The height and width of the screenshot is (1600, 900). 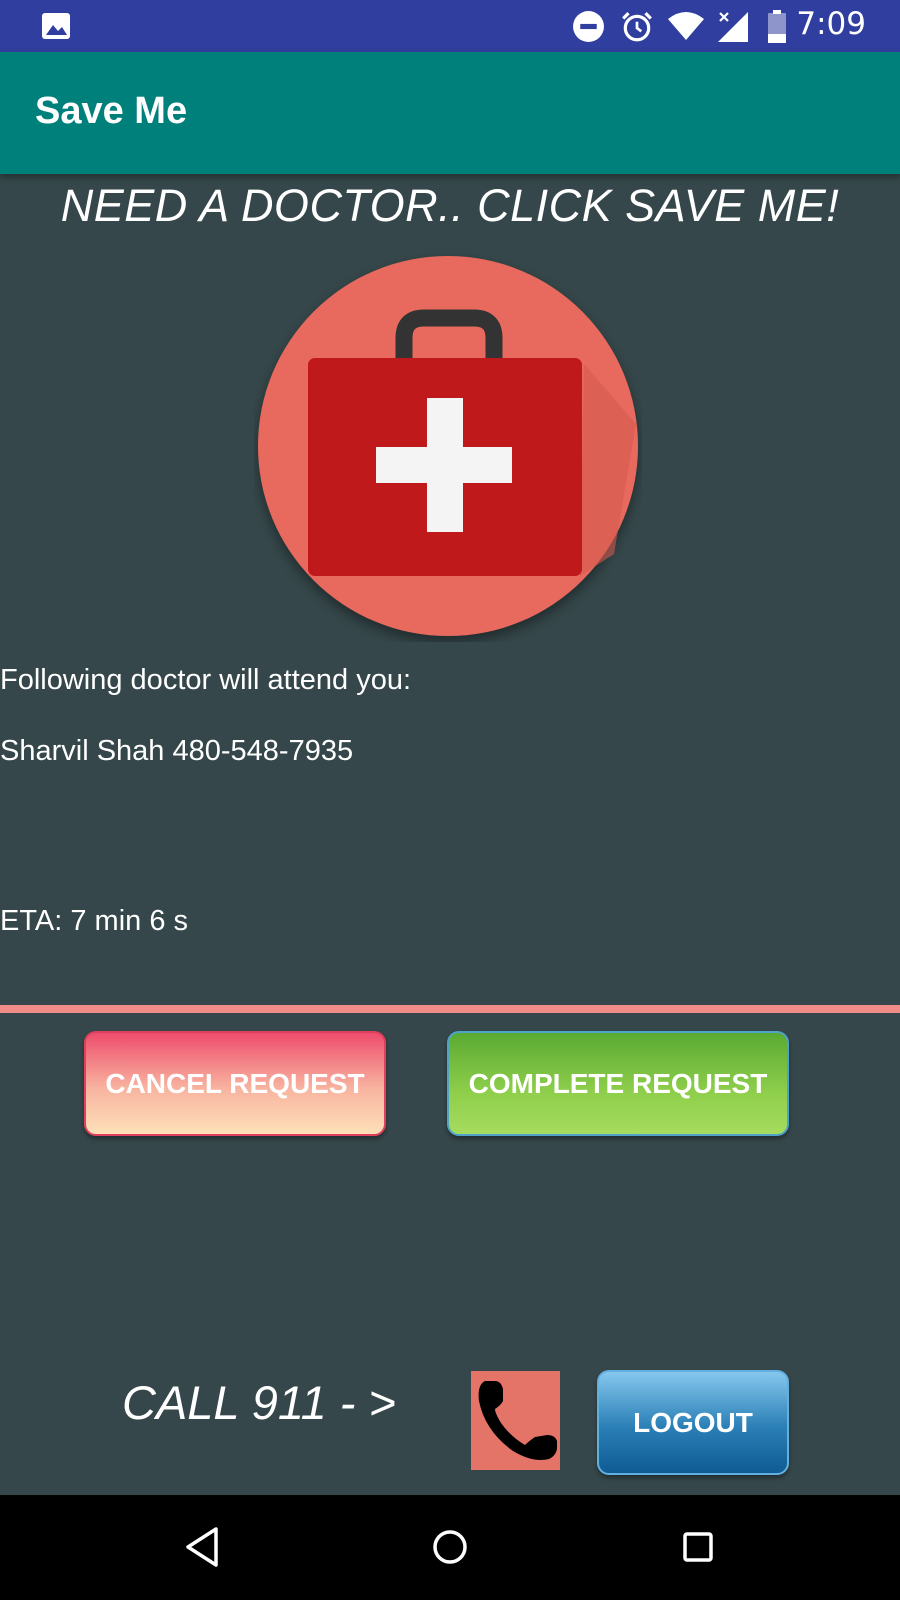 What do you see at coordinates (450, 113) in the screenshot?
I see `app-bar: Save Me` at bounding box center [450, 113].